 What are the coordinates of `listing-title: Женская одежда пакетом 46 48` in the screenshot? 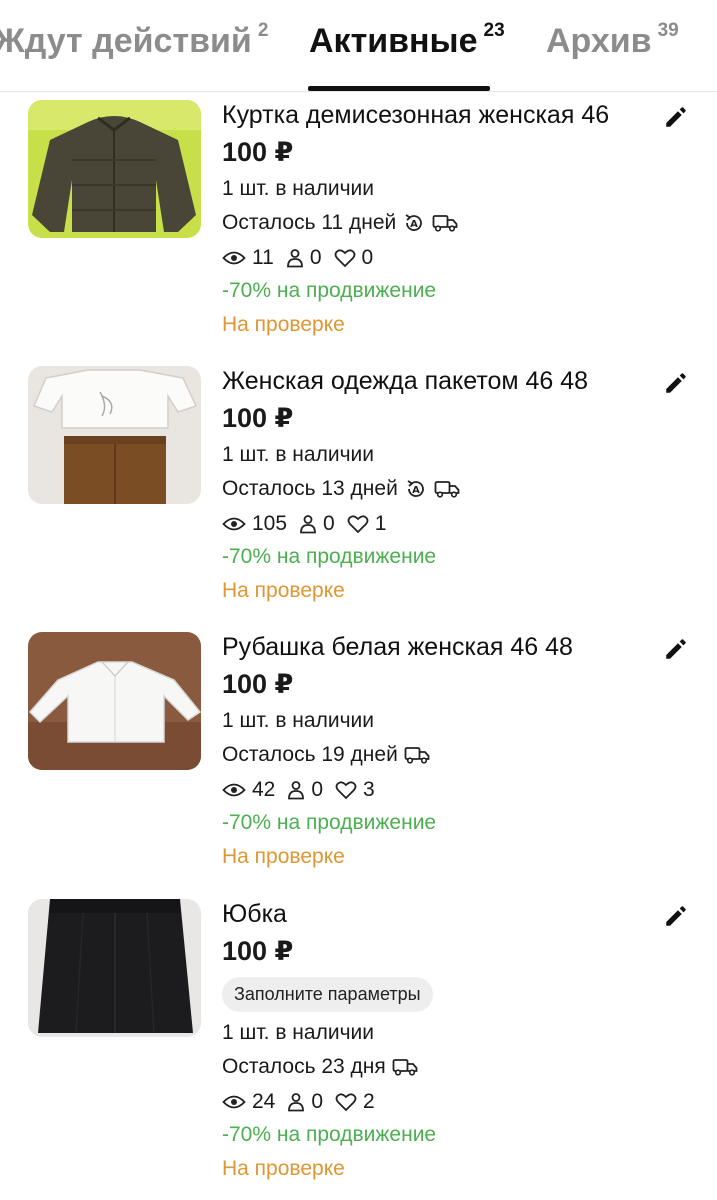 It's located at (442, 381).